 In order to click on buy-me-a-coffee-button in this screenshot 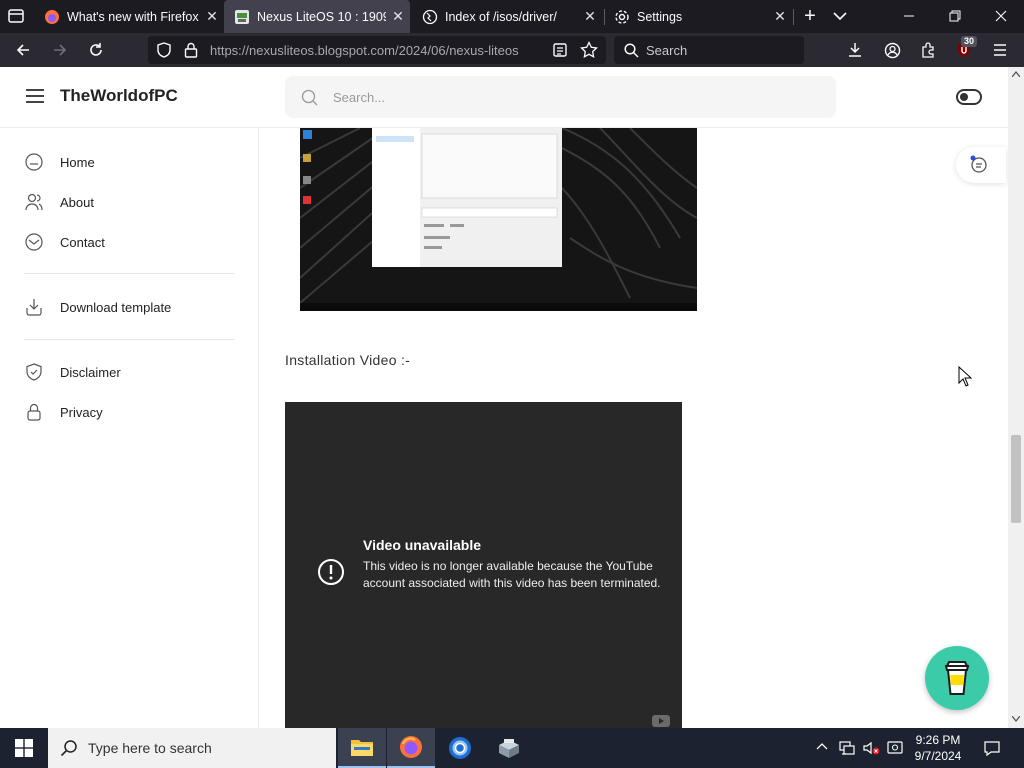, I will do `click(957, 678)`.